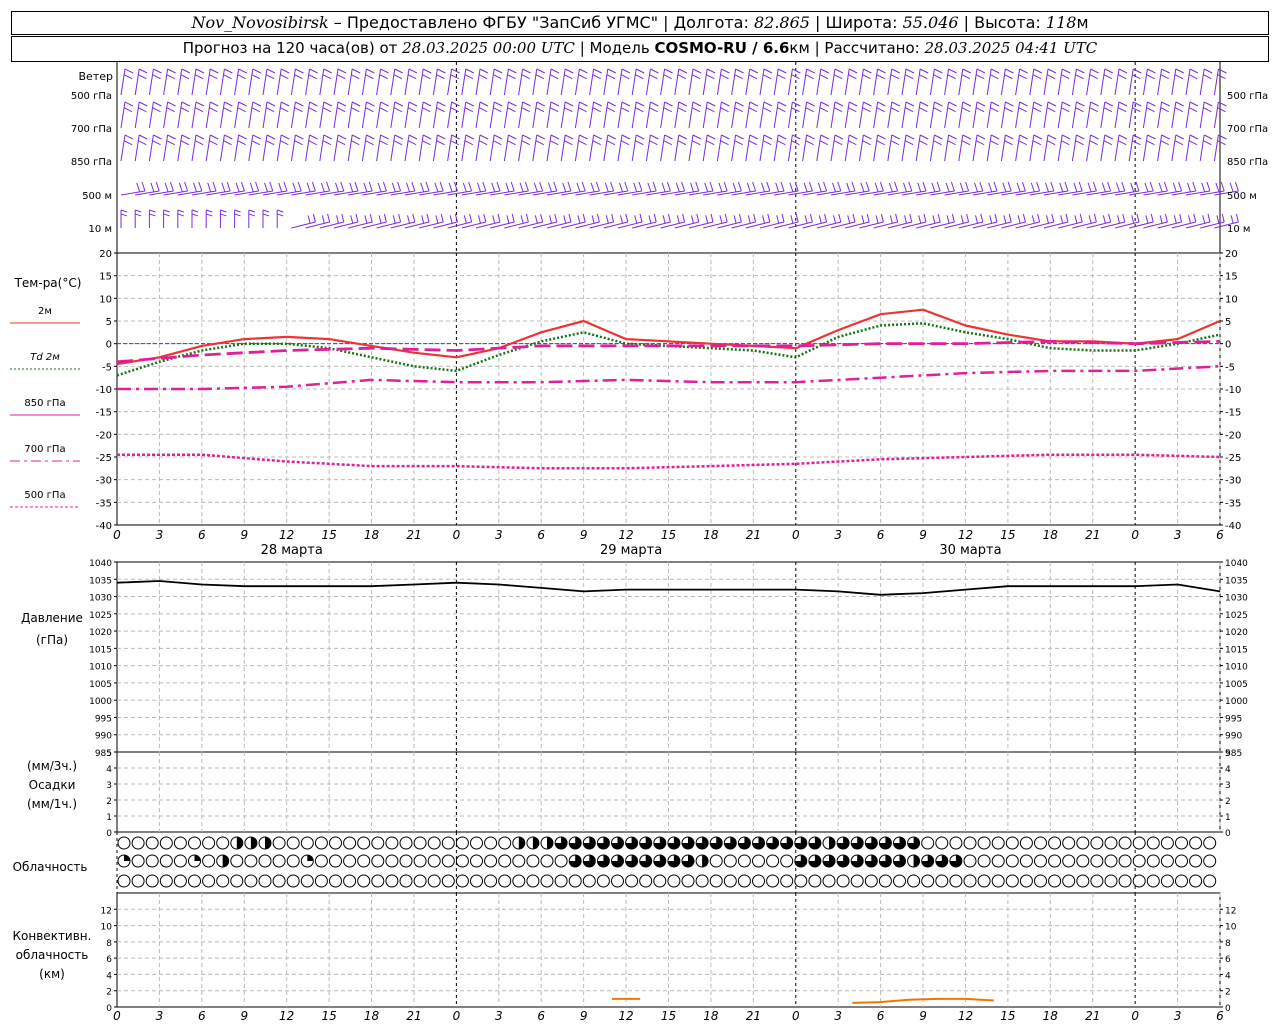 Image resolution: width=1280 pixels, height=1024 pixels. Describe the element at coordinates (100, 616) in the screenshot. I see `pressure-tick-label: 1025` at that location.